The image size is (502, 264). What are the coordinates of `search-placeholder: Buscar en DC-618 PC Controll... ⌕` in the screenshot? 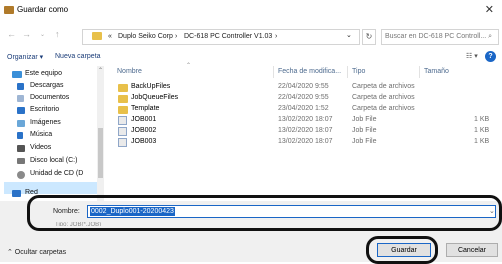 It's located at (439, 36).